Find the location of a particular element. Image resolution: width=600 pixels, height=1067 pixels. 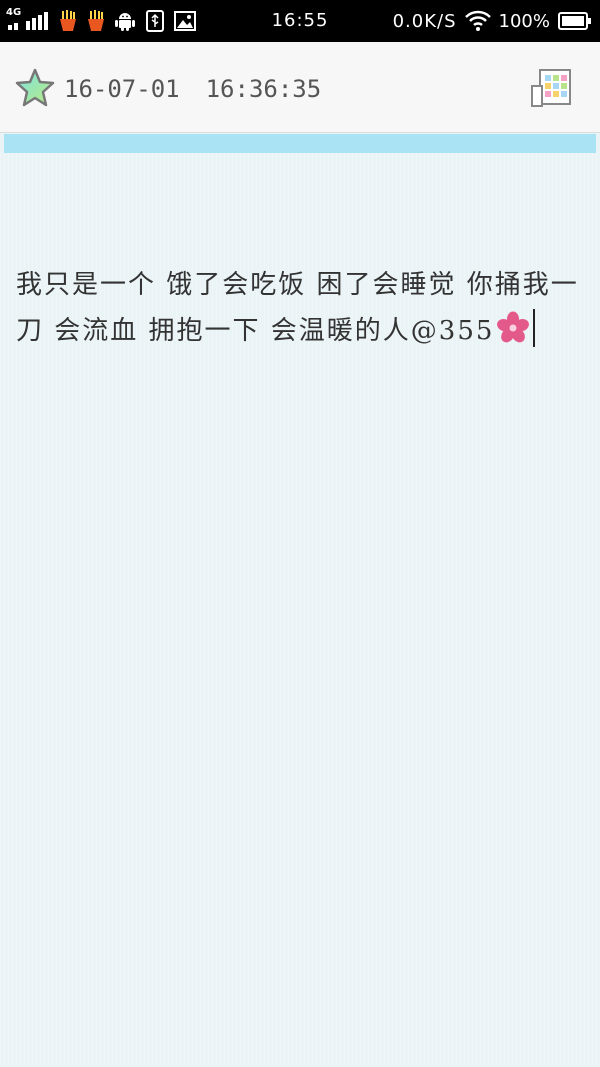

note-timestamp: 16-07-01 16:36:35 is located at coordinates (192, 89).